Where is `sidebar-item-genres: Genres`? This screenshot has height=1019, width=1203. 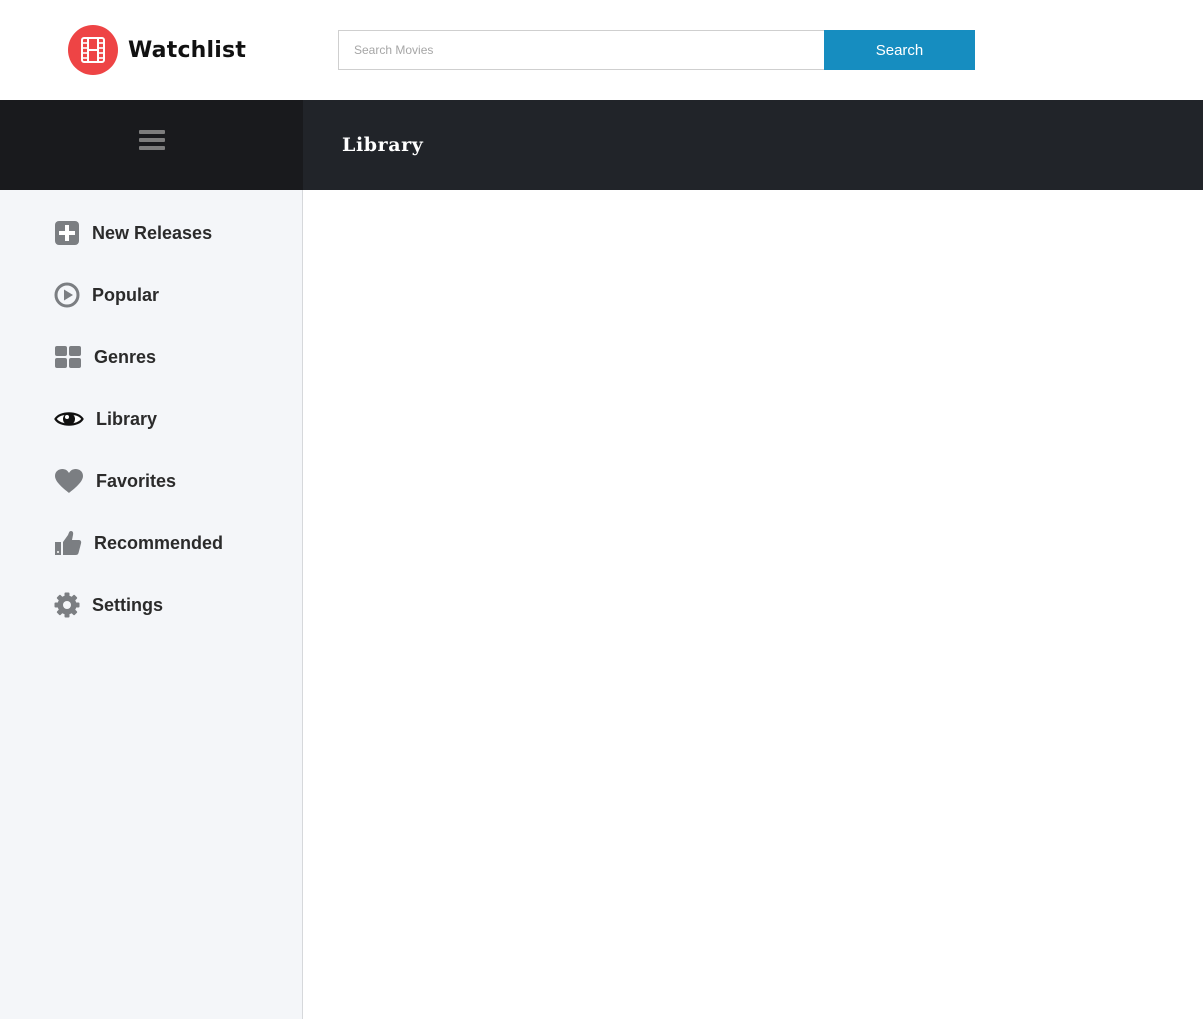
sidebar-item-genres: Genres is located at coordinates (105, 357).